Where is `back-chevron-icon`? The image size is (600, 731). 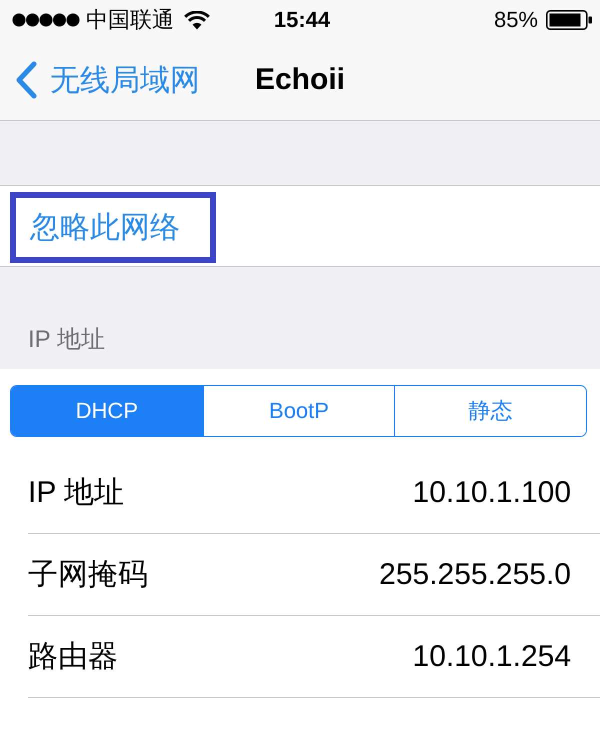 back-chevron-icon is located at coordinates (26, 80).